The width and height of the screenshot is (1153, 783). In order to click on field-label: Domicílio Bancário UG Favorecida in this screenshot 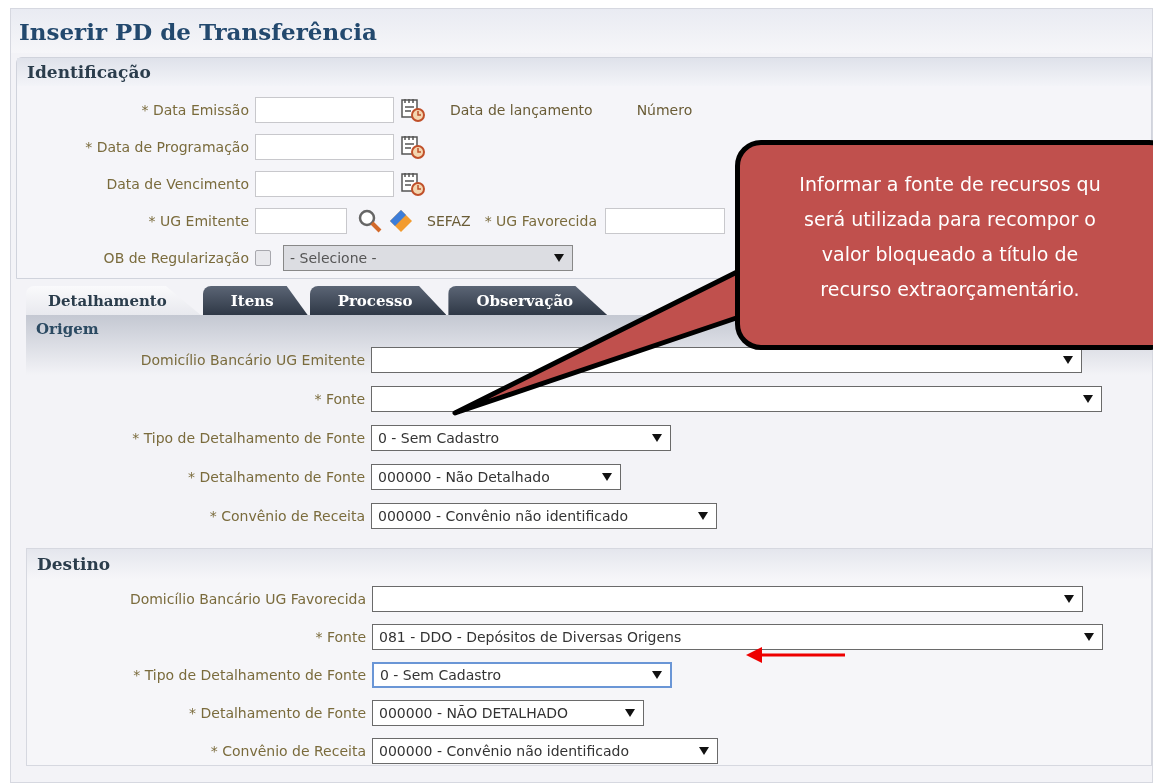, I will do `click(247, 599)`.